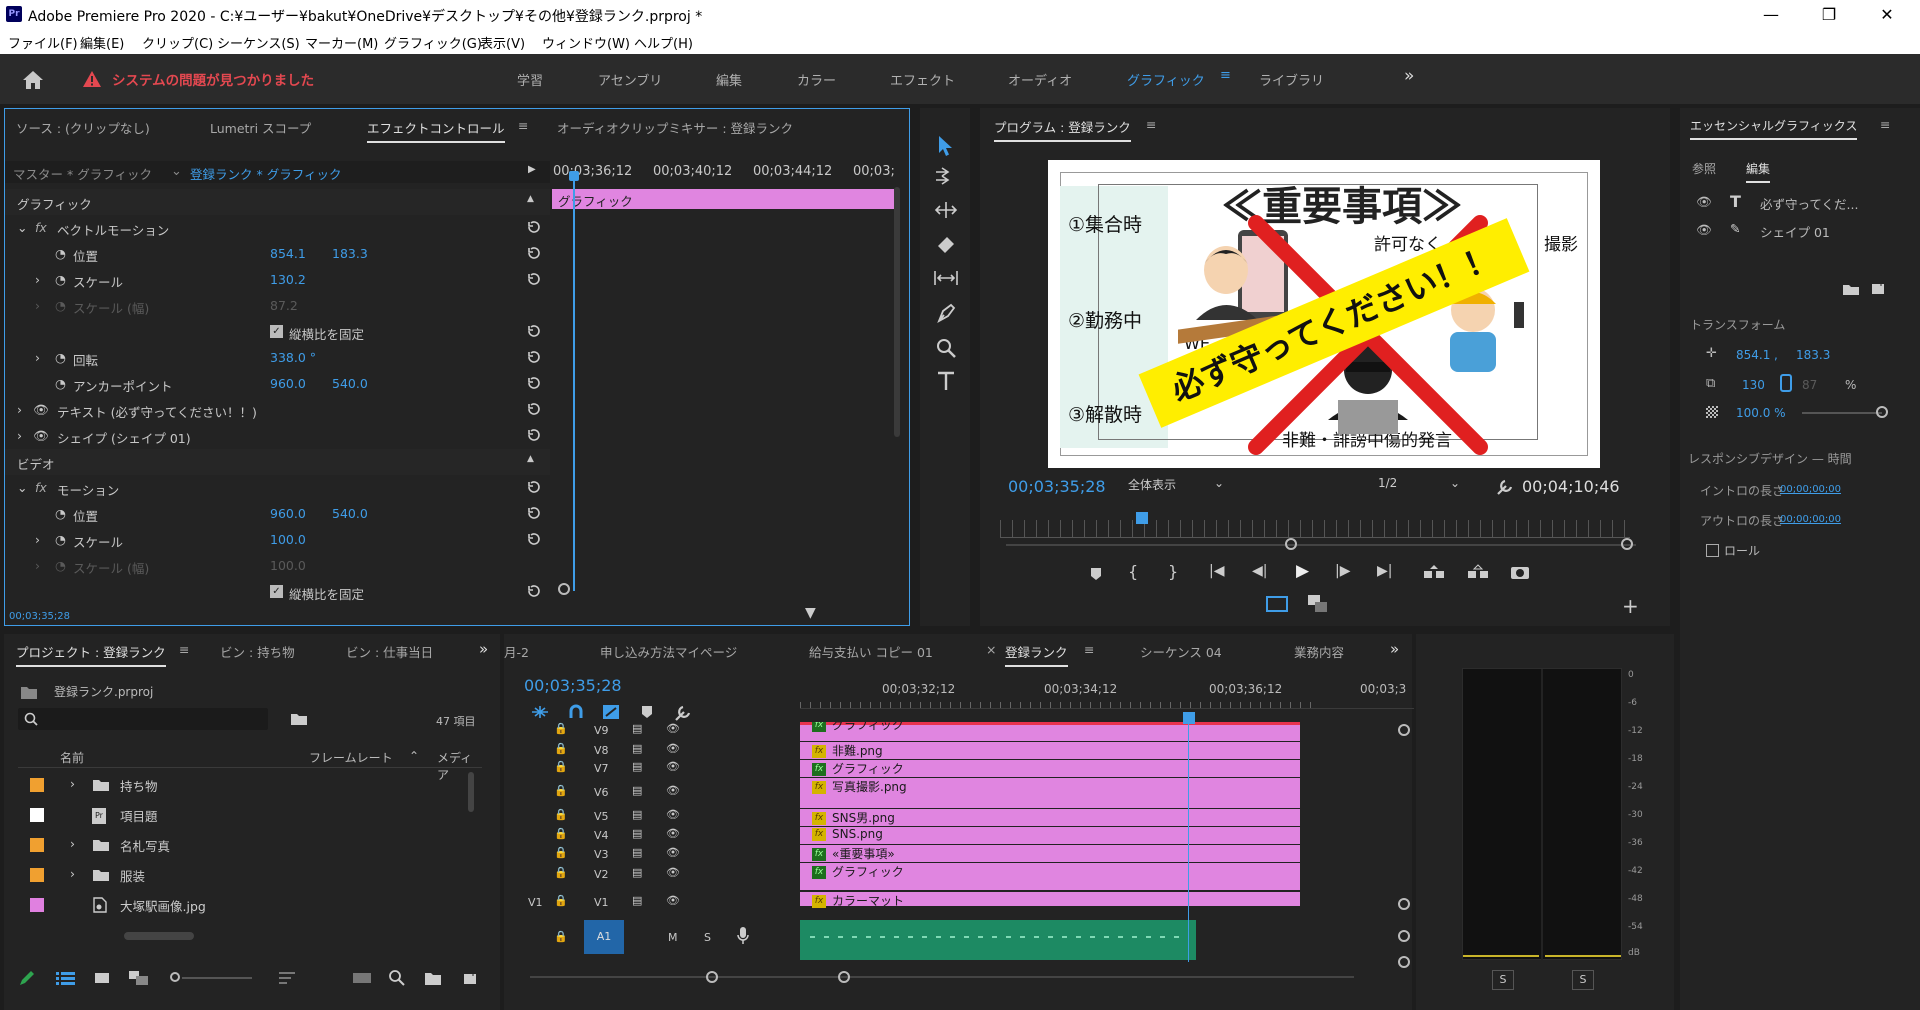  Describe the element at coordinates (243, 845) in the screenshot. I see `list-item: › 名札写真` at that location.